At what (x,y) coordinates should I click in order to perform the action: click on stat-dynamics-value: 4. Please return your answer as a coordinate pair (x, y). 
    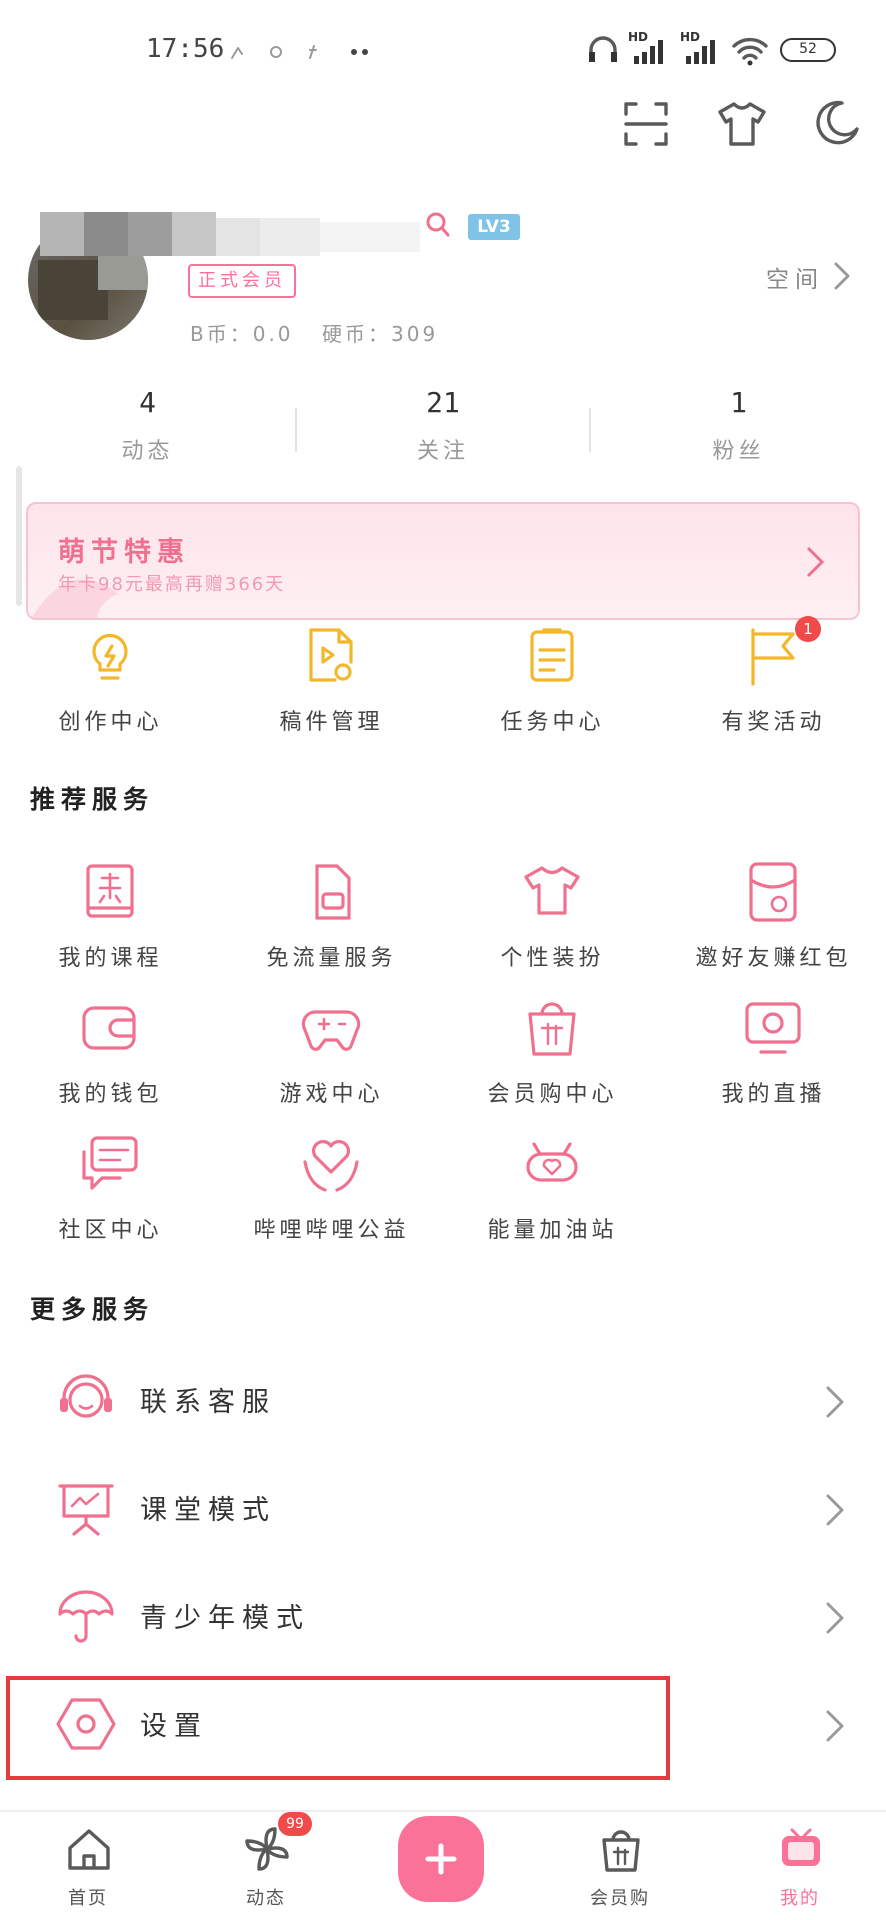
    Looking at the image, I should click on (147, 402).